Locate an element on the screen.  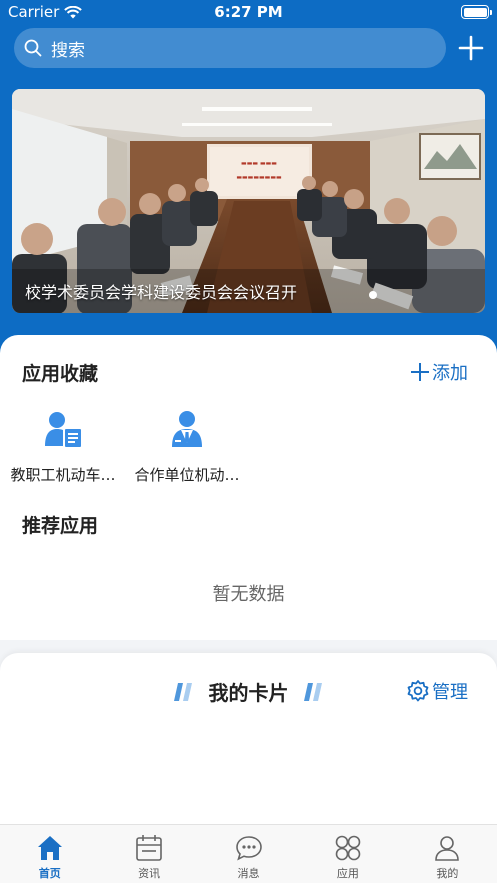
favorites-title: 应用收藏 is located at coordinates (60, 374).